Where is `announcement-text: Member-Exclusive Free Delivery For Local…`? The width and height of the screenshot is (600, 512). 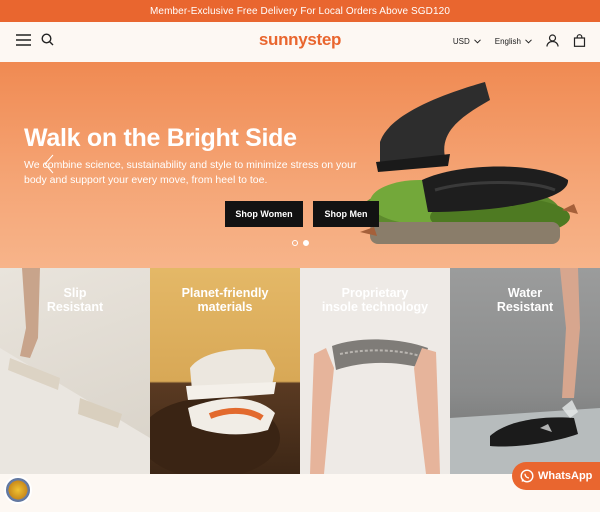
announcement-text: Member-Exclusive Free Delivery For Local… is located at coordinates (300, 11).